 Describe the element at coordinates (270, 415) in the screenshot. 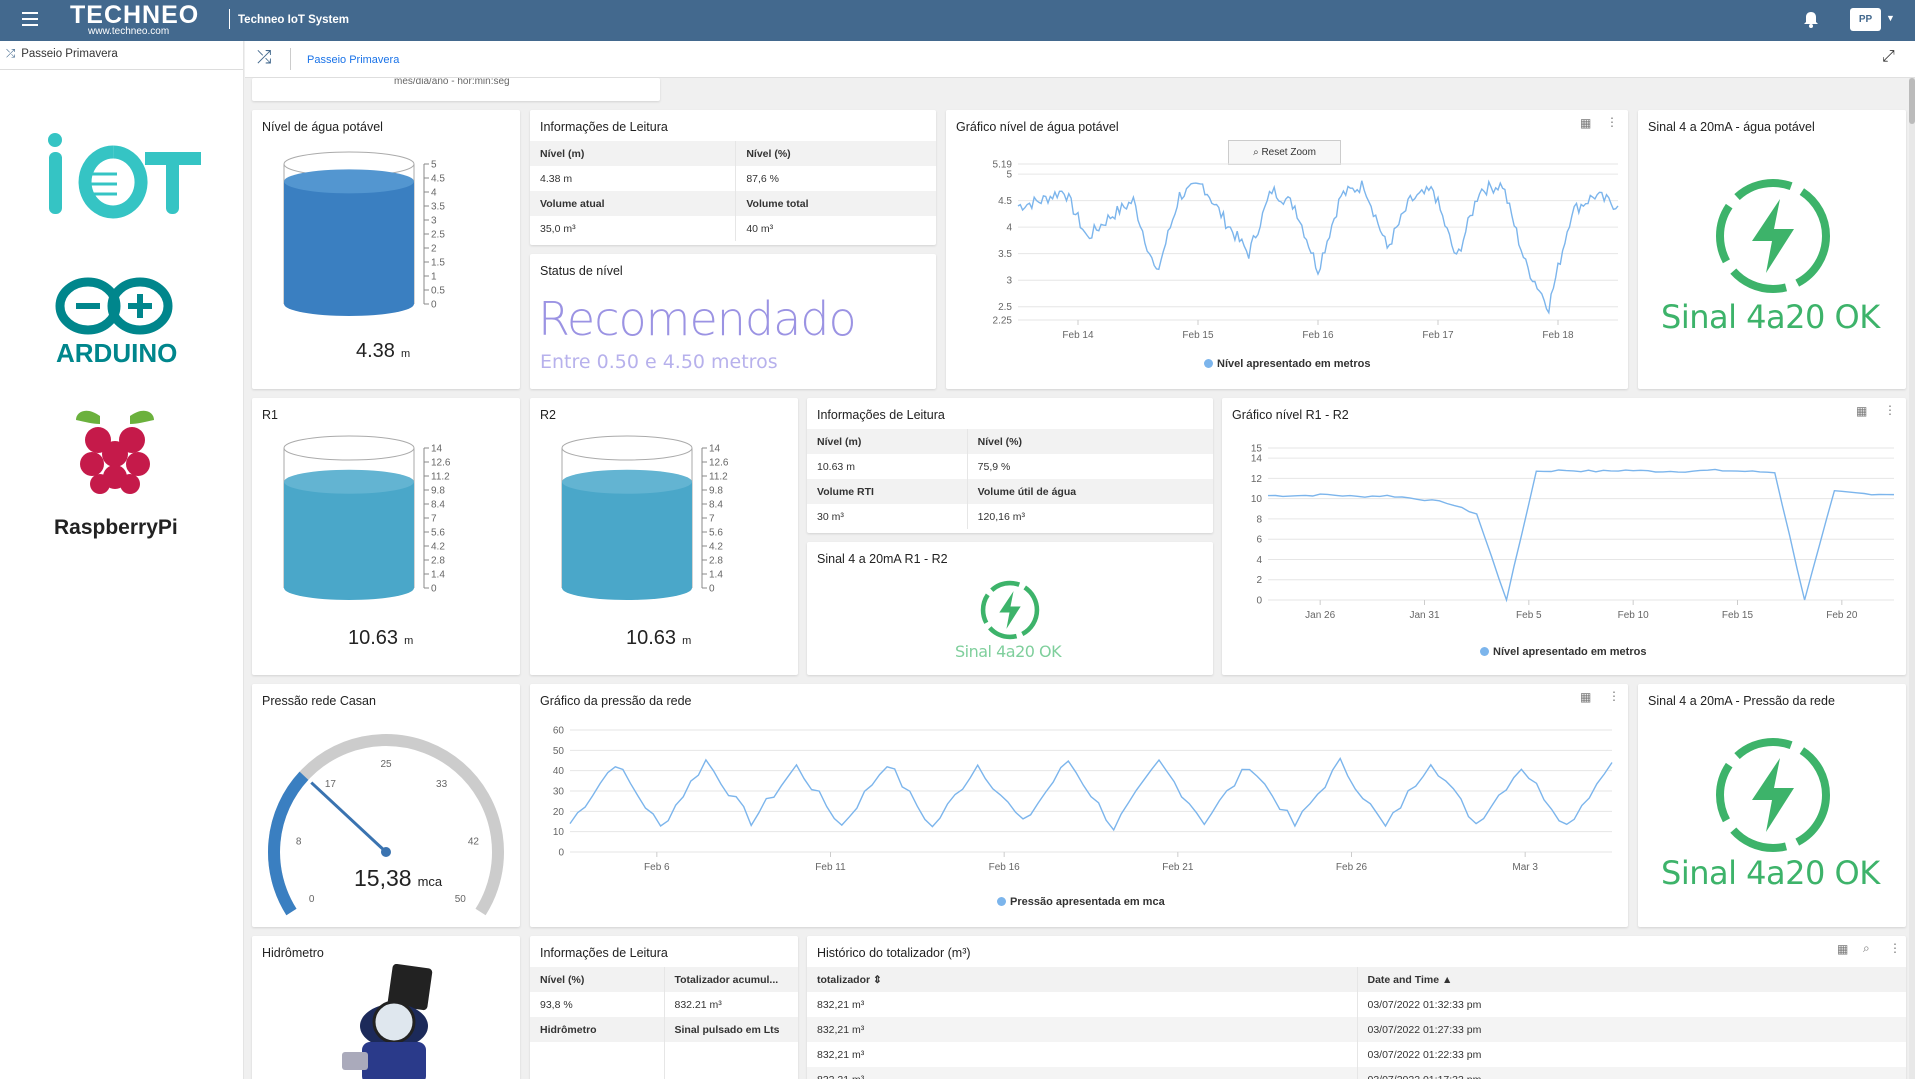

I see `card-title: R1` at that location.